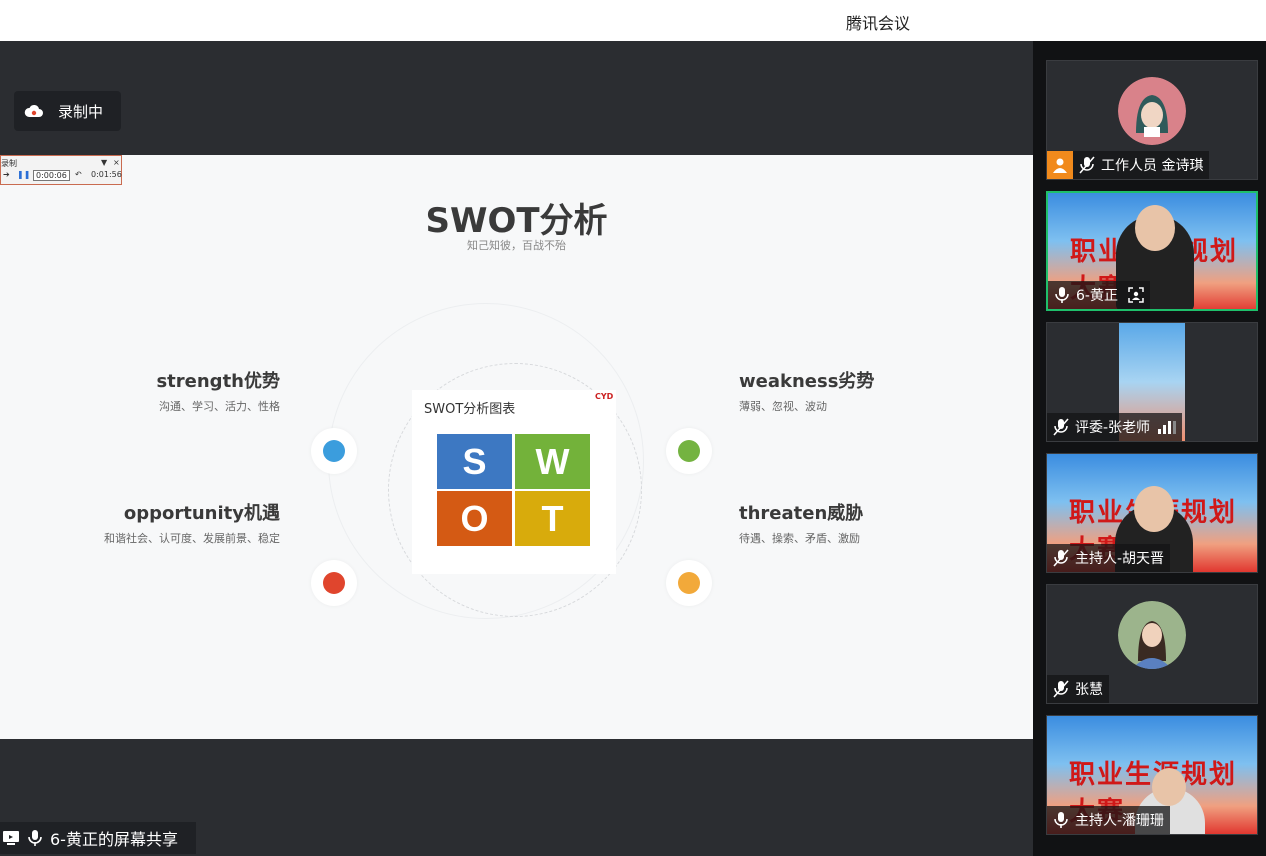 The width and height of the screenshot is (1266, 856). I want to click on weakness-desc: 薄弱、忽视、波动, so click(783, 406).